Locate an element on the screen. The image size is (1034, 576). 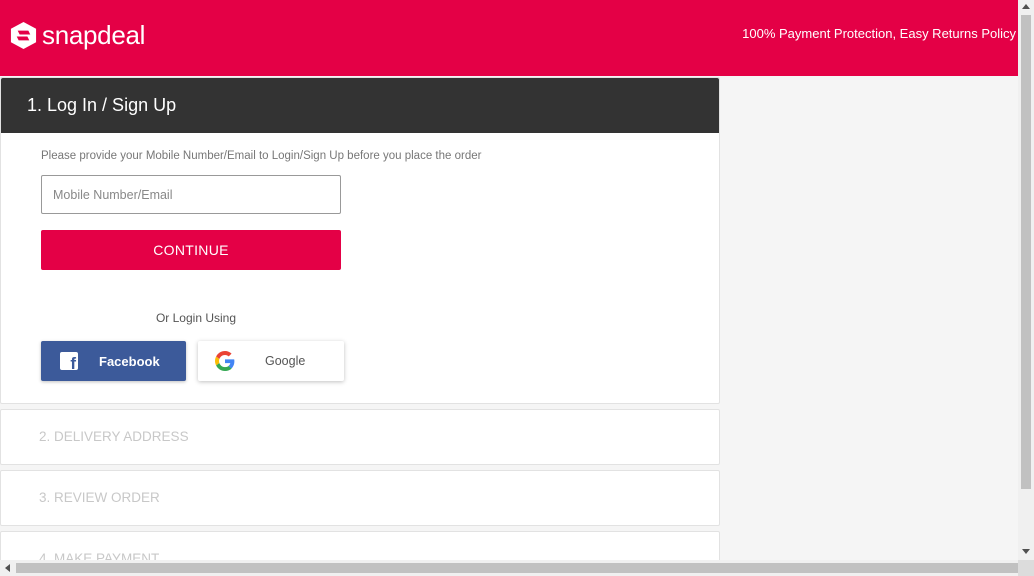
login-step-title: 1. Log In / Sign Up is located at coordinates (360, 105).